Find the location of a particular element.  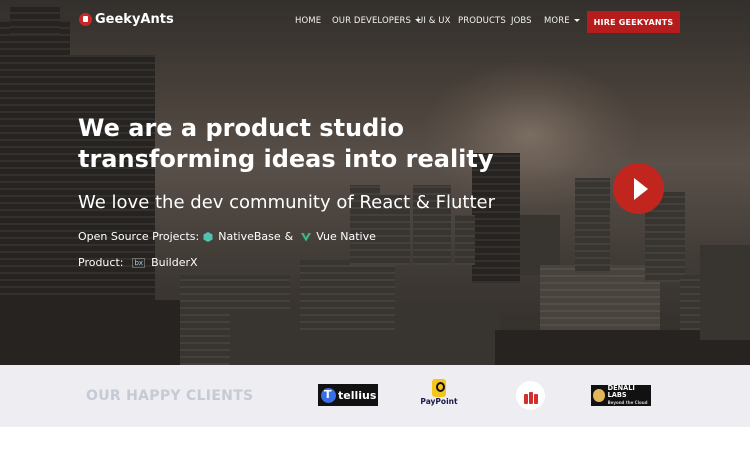

builderx-icon: bx is located at coordinates (139, 262).